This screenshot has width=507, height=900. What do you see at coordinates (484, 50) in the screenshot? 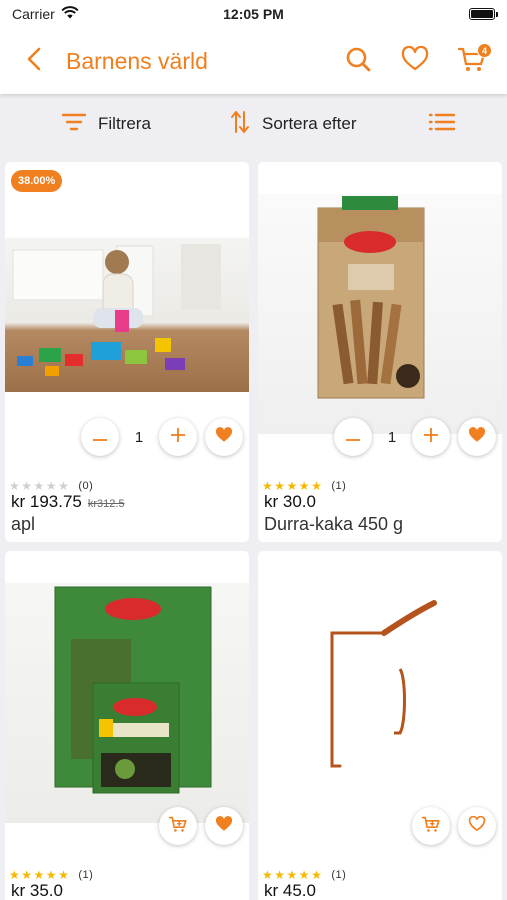
I see `cart-count-badge: 4` at bounding box center [484, 50].